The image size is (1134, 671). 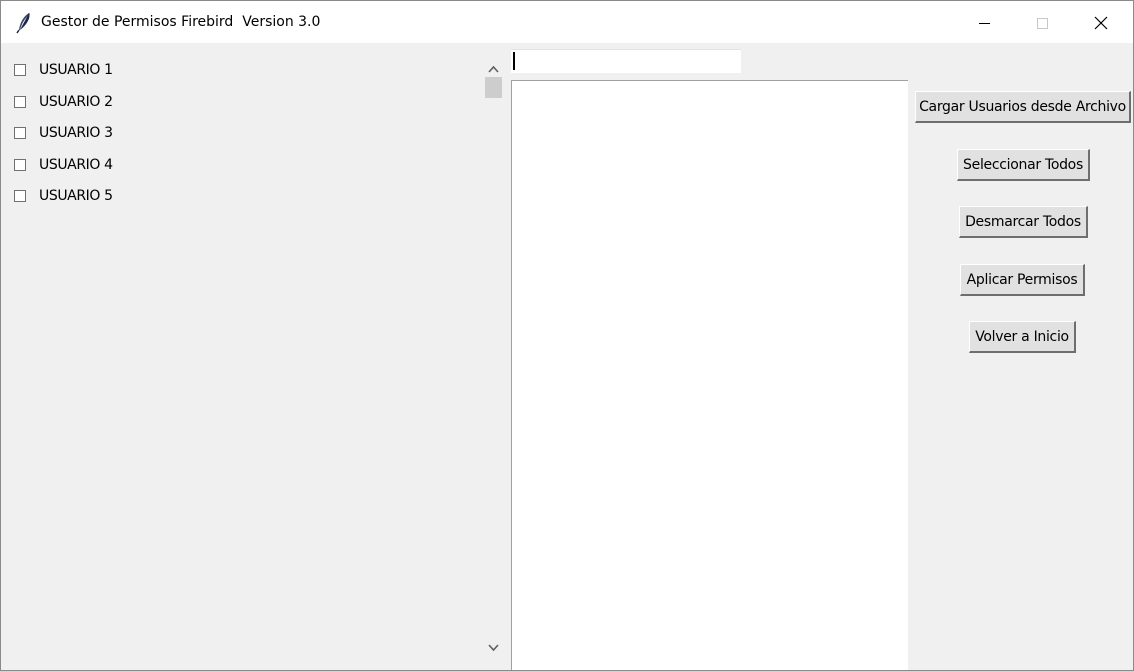 I want to click on search-input, so click(x=626, y=61).